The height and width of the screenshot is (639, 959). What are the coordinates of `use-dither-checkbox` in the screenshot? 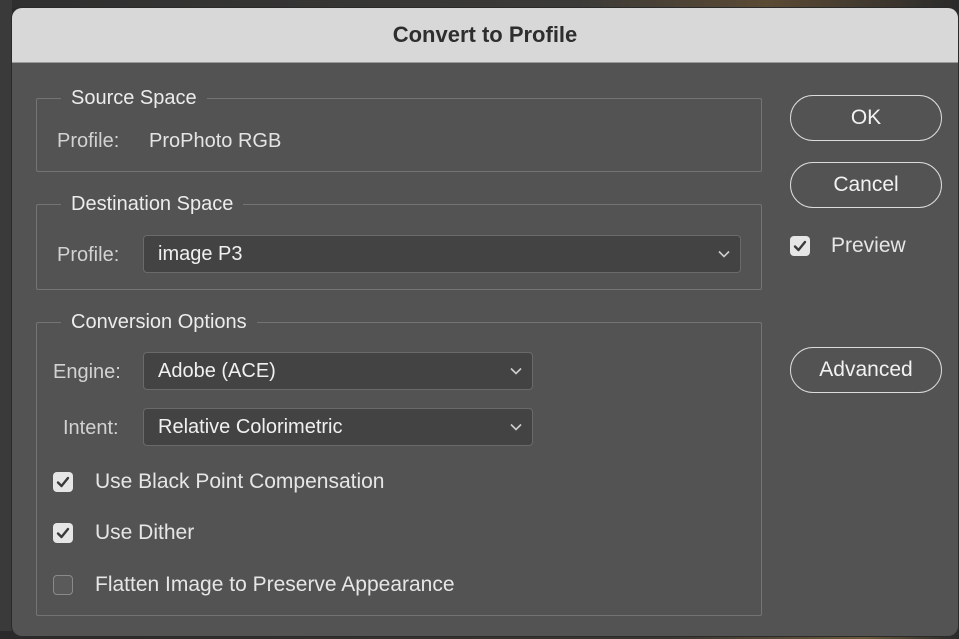 It's located at (63, 533).